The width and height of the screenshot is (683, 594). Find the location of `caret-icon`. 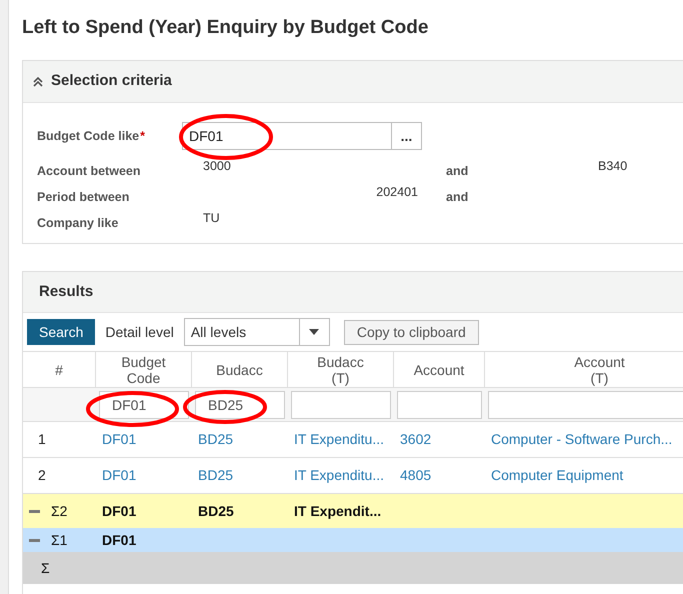

caret-icon is located at coordinates (314, 332).